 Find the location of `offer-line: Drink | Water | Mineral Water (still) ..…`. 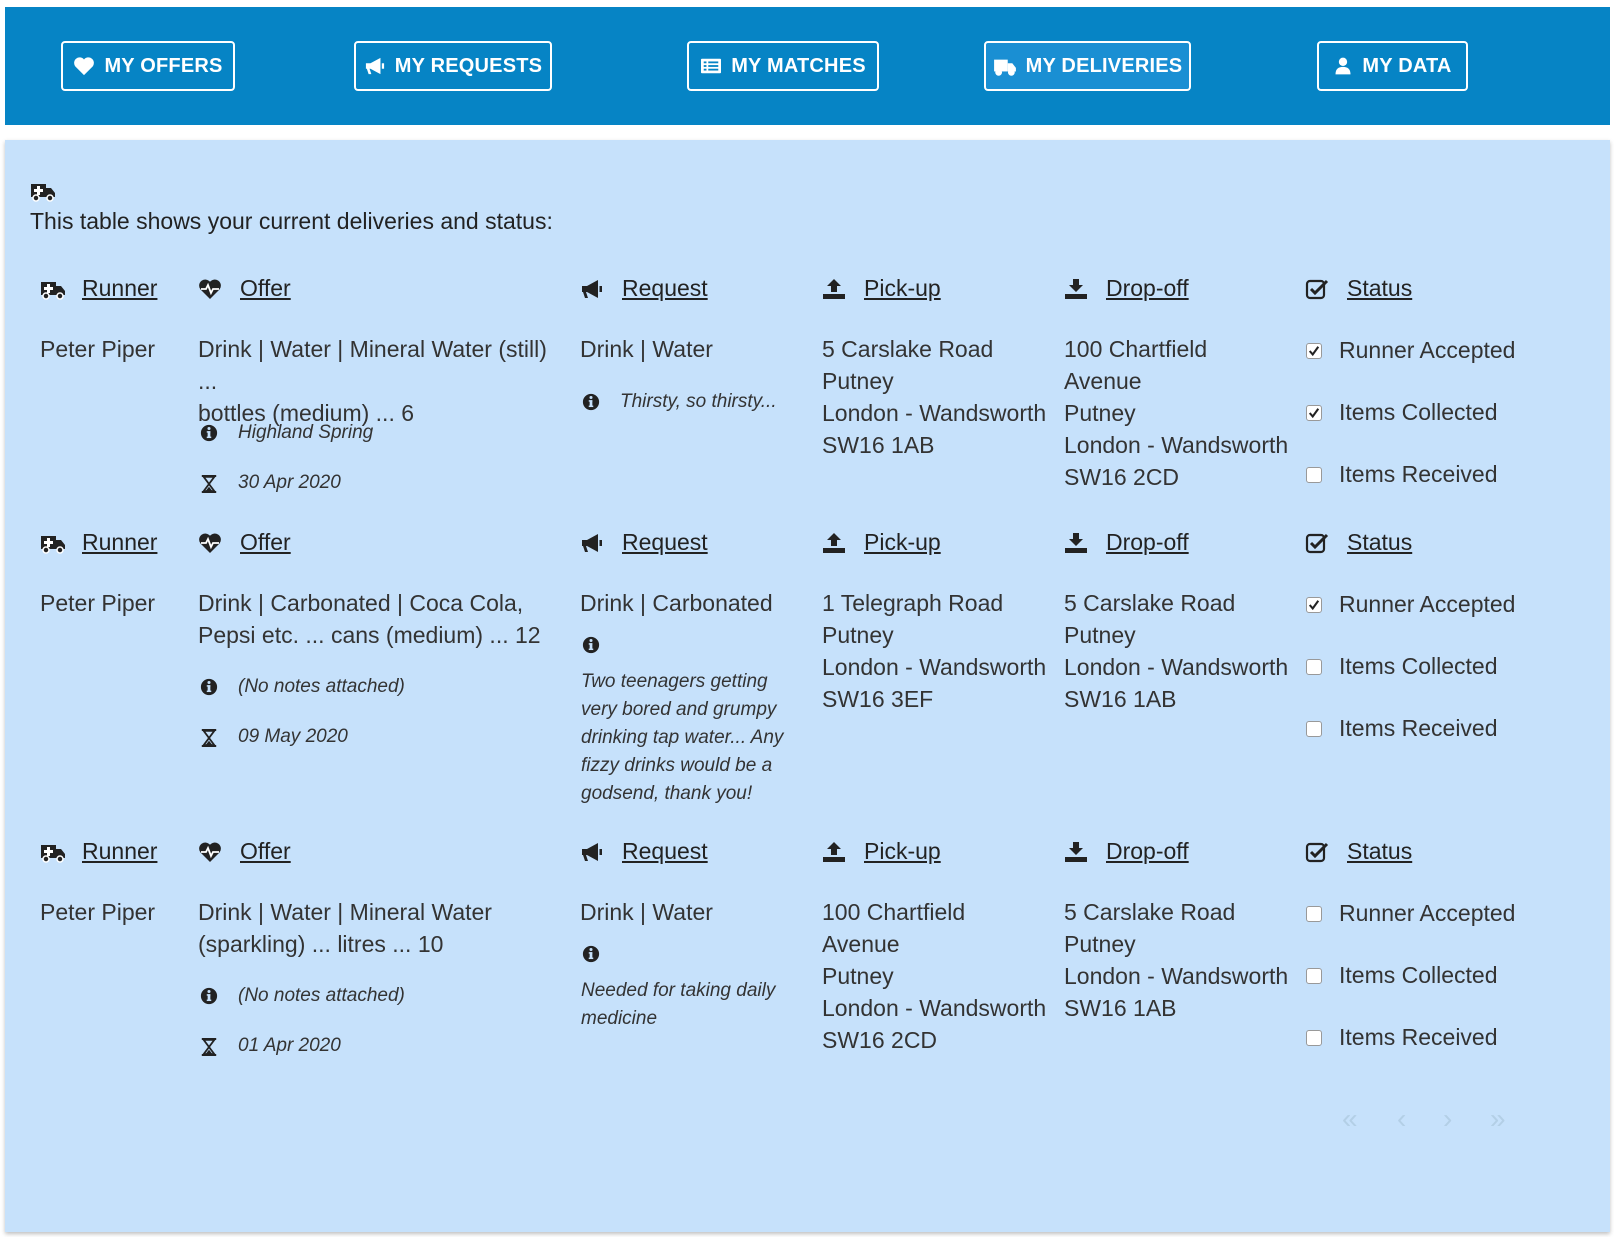

offer-line: Drink | Water | Mineral Water (still) ..… is located at coordinates (372, 365).